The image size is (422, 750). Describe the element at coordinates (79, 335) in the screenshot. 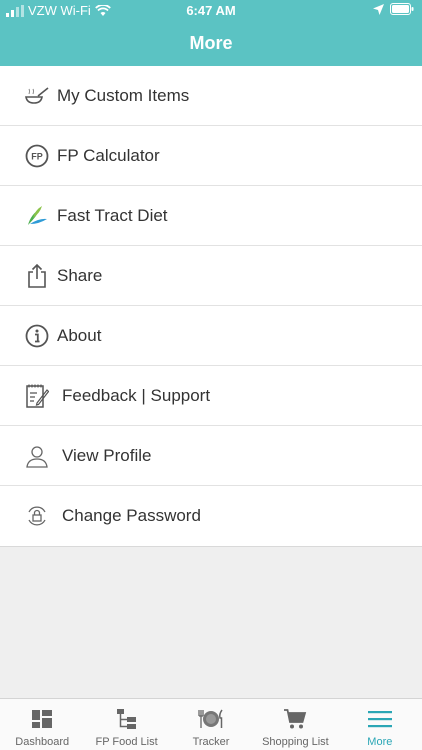

I see `menu-item-label: About` at that location.